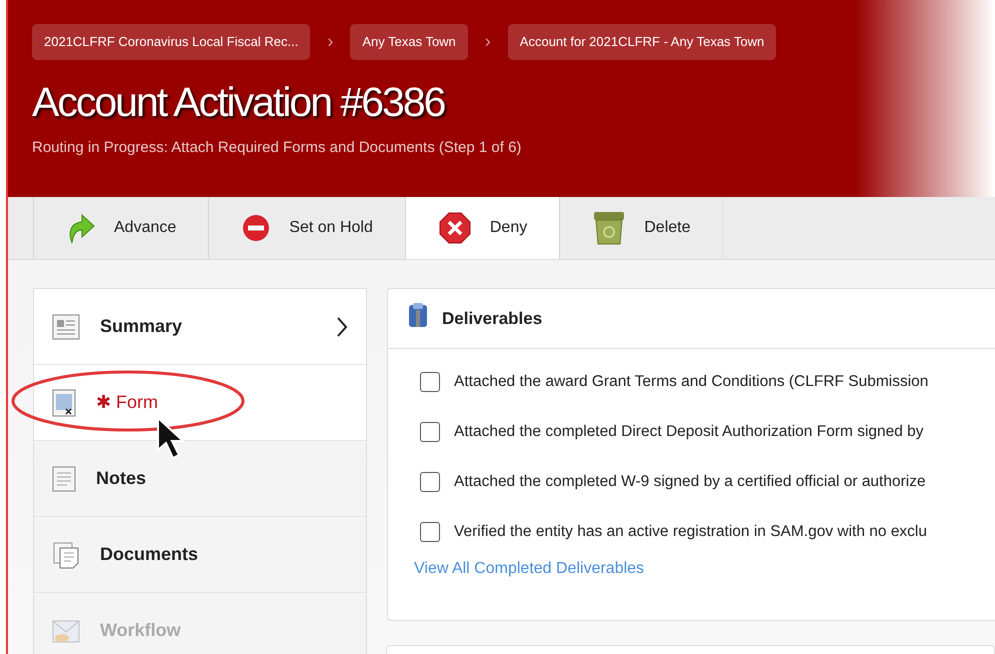 This screenshot has width=995, height=654. Describe the element at coordinates (256, 228) in the screenshot. I see `no-entry-icon` at that location.